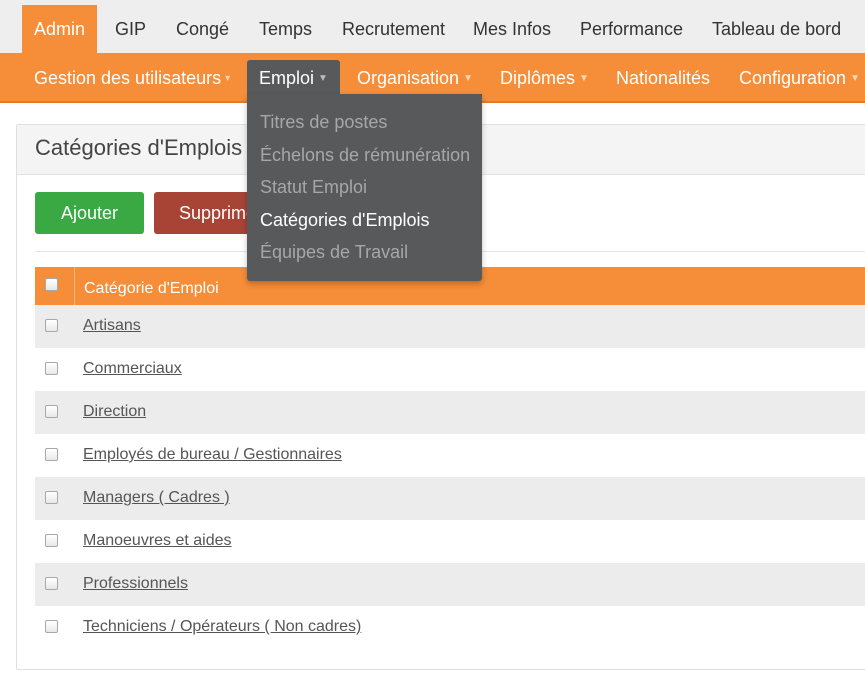 The image size is (865, 680). Describe the element at coordinates (631, 29) in the screenshot. I see `tab-performance: Performance` at that location.